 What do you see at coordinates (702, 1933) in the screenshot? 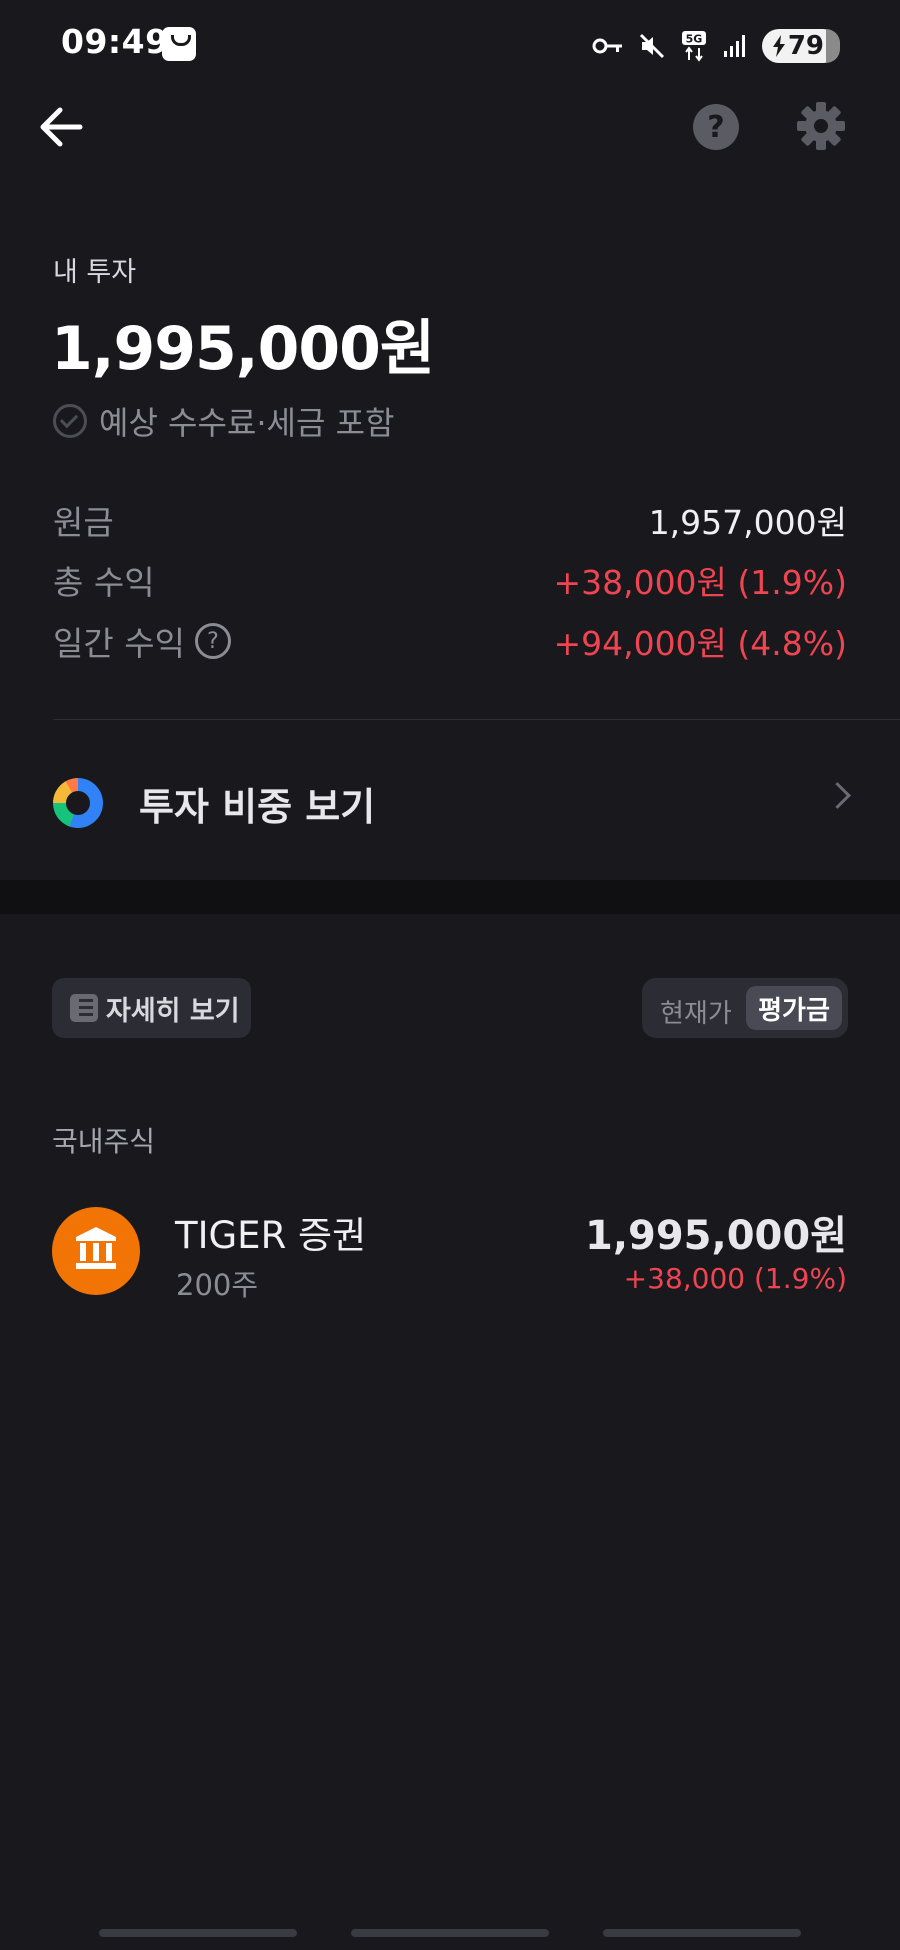
I see `nav-back-button` at bounding box center [702, 1933].